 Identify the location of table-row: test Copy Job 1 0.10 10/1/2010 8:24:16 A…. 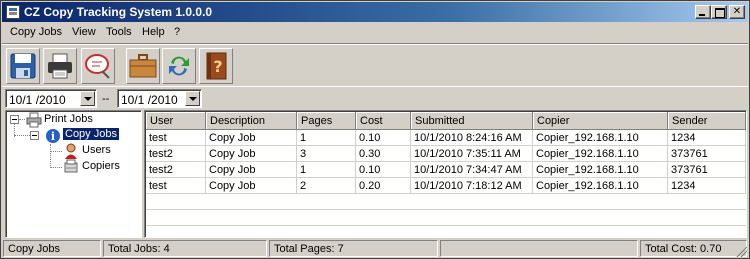
(446, 138).